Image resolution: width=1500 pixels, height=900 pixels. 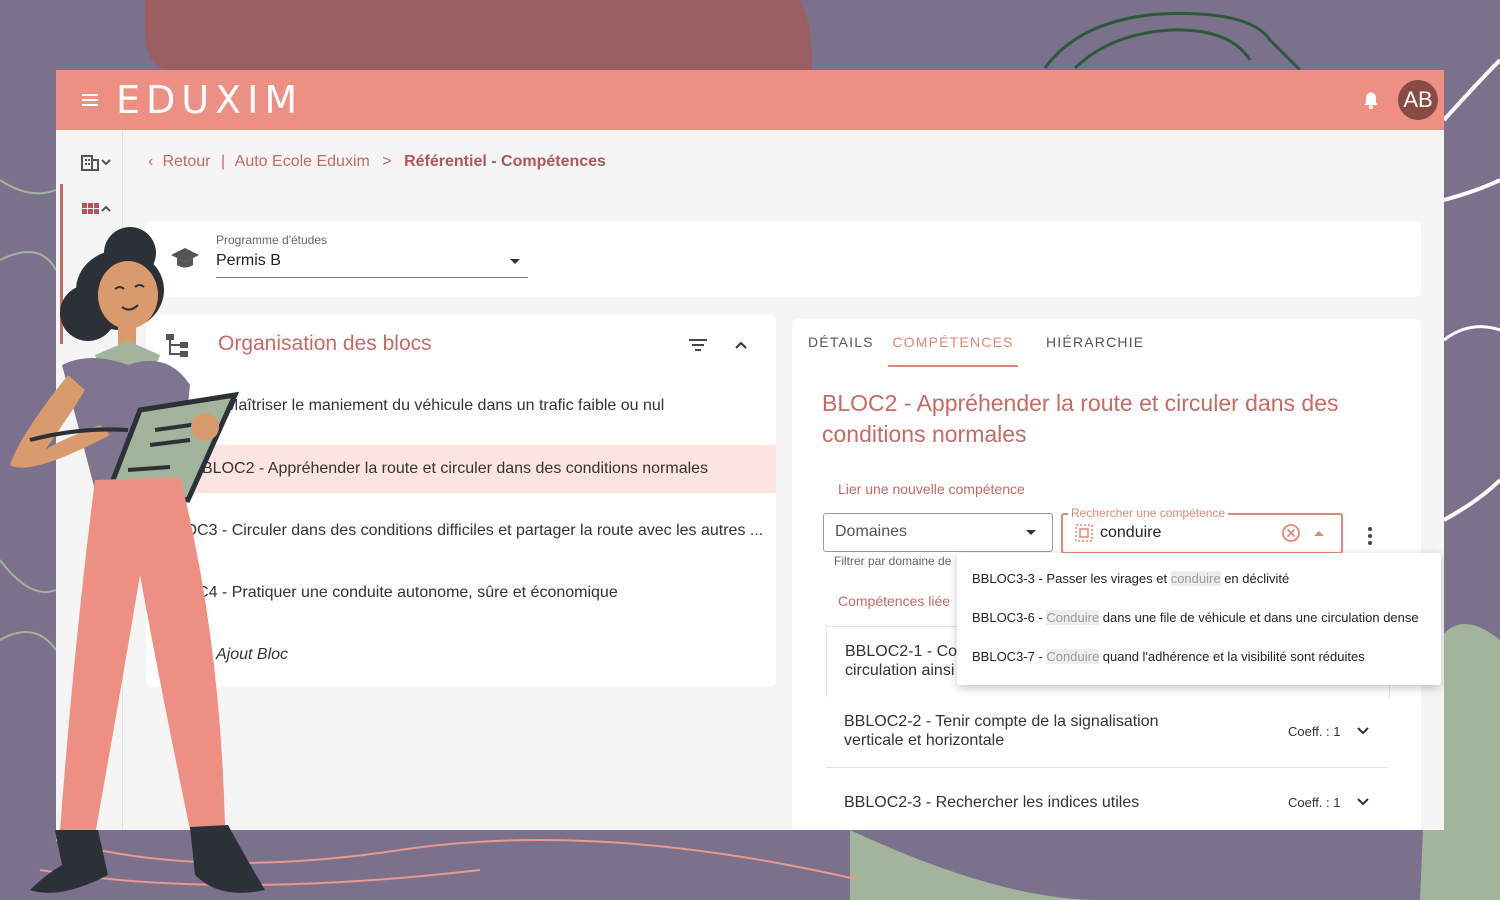 What do you see at coordinates (741, 345) in the screenshot?
I see `chevron-up-icon` at bounding box center [741, 345].